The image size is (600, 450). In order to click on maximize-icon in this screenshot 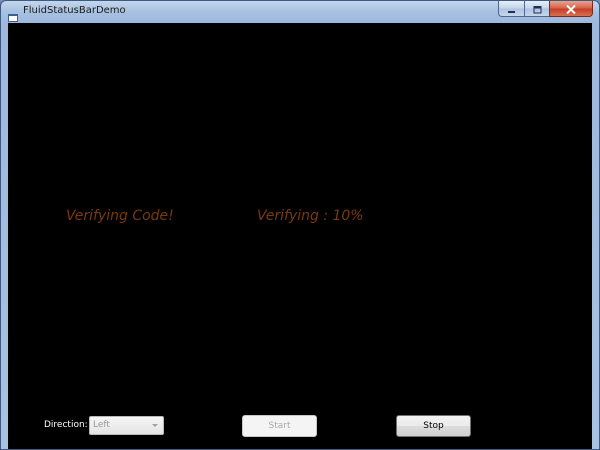, I will do `click(537, 9)`.